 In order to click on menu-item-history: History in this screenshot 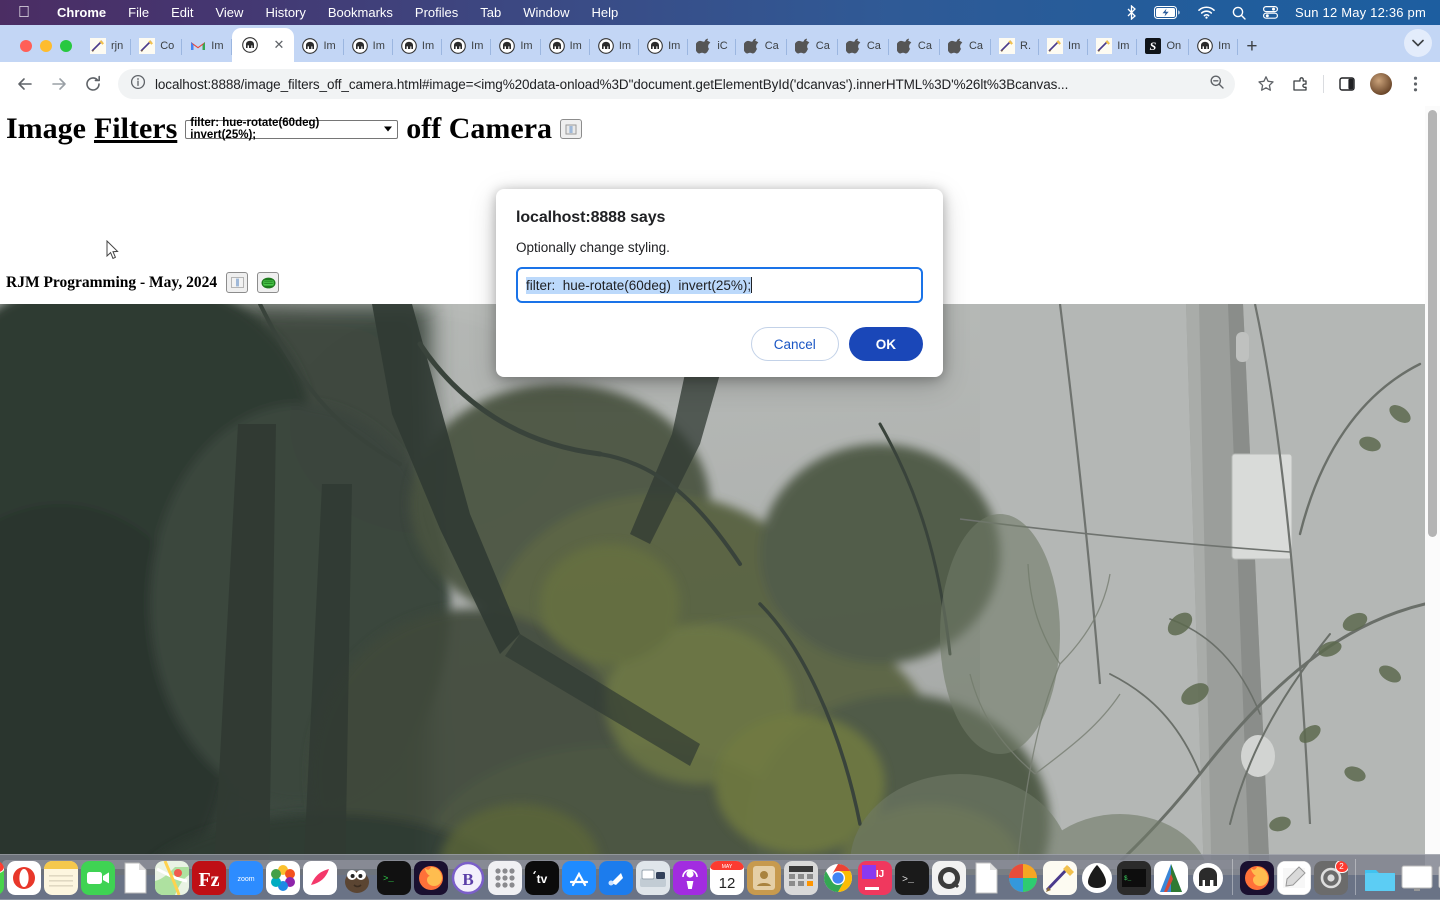, I will do `click(285, 12)`.